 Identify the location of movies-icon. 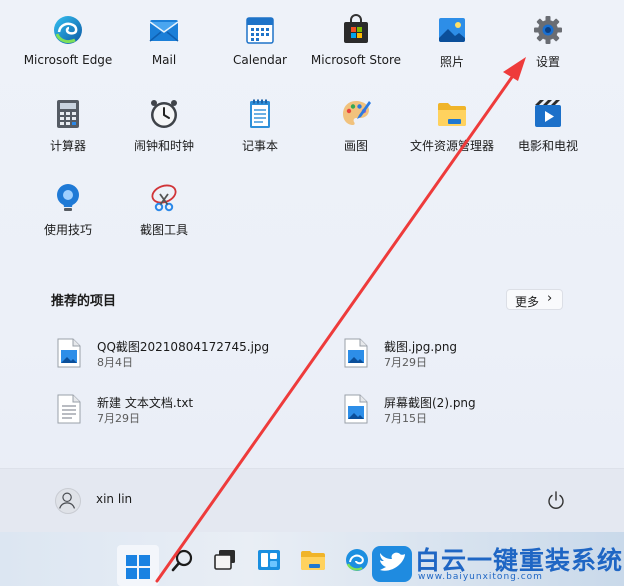
(548, 113).